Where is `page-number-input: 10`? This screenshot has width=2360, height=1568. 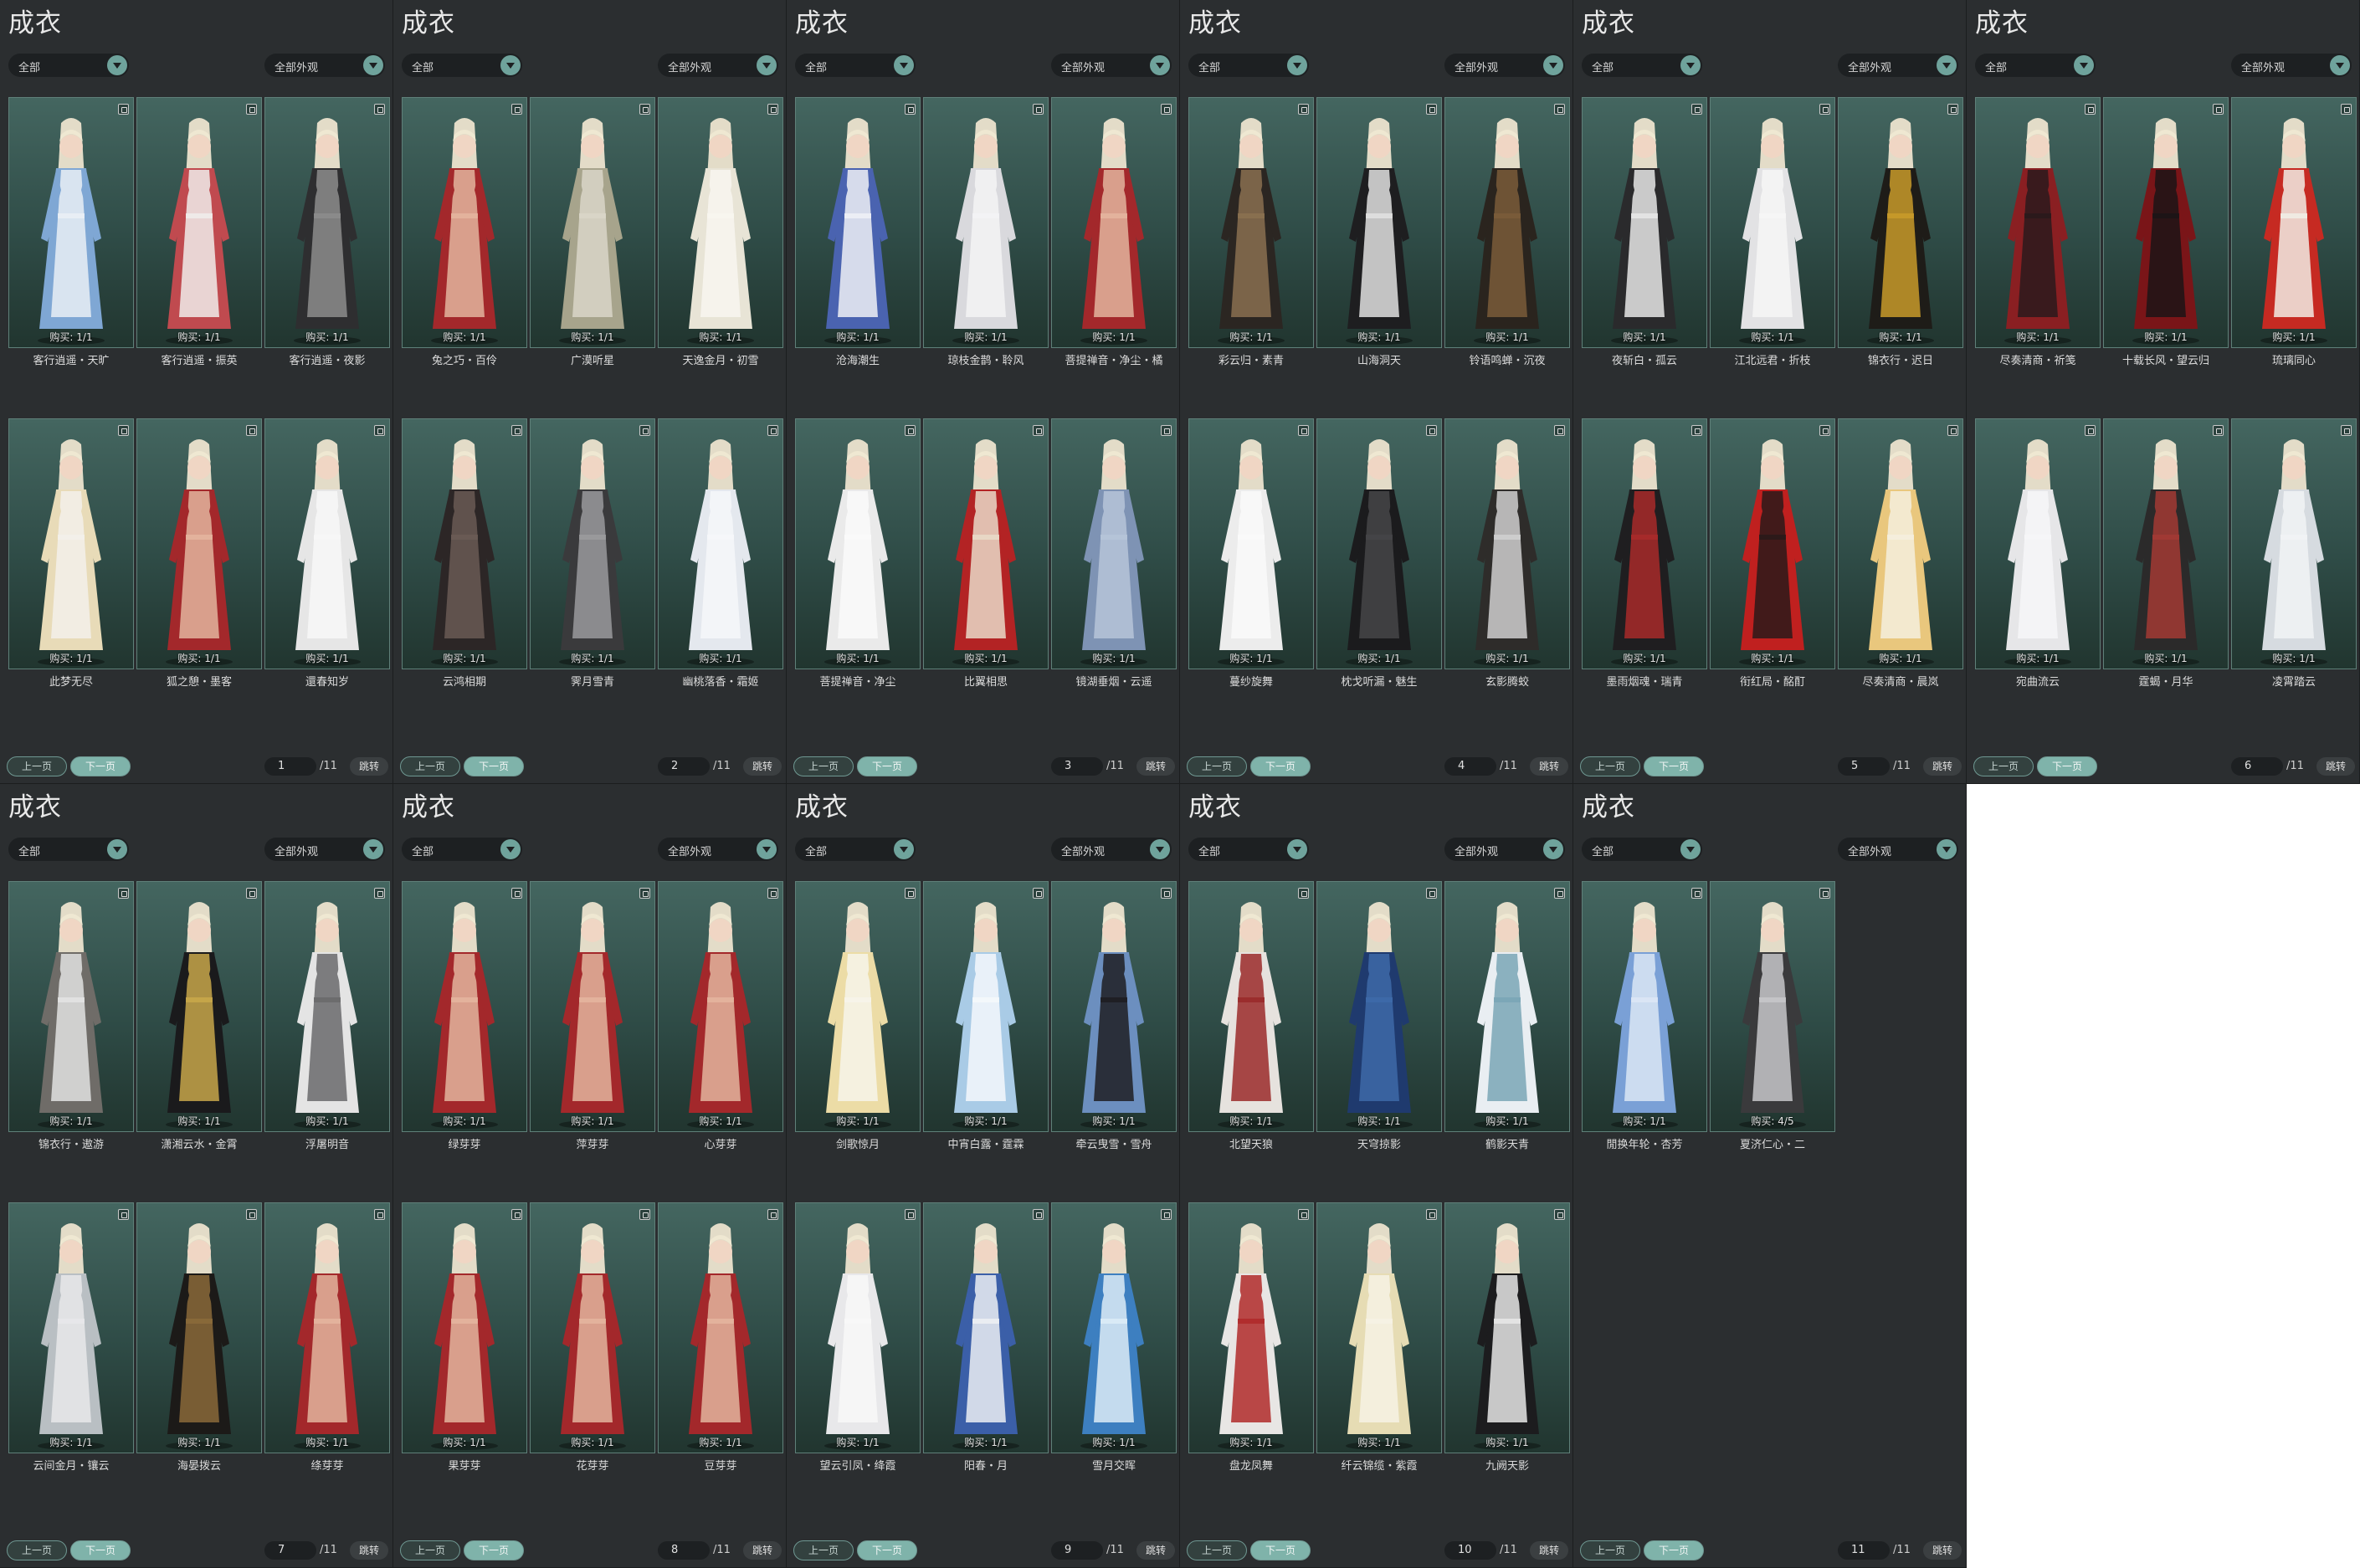 page-number-input: 10 is located at coordinates (1470, 1551).